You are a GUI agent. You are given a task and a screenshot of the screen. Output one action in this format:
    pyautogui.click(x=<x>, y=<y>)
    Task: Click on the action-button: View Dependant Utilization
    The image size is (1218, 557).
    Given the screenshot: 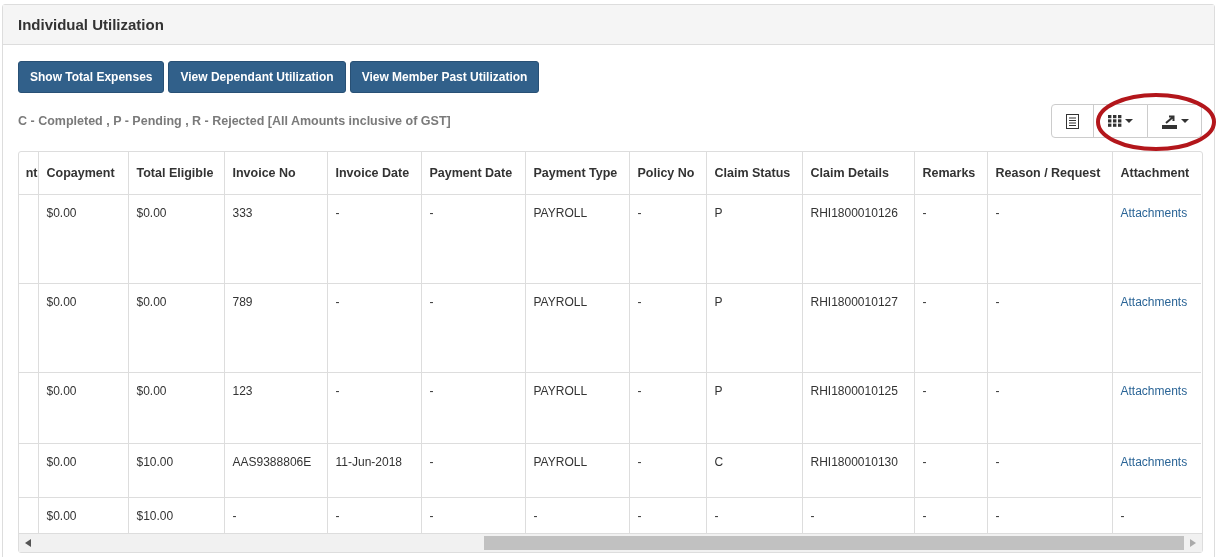 What is the action you would take?
    pyautogui.click(x=257, y=77)
    